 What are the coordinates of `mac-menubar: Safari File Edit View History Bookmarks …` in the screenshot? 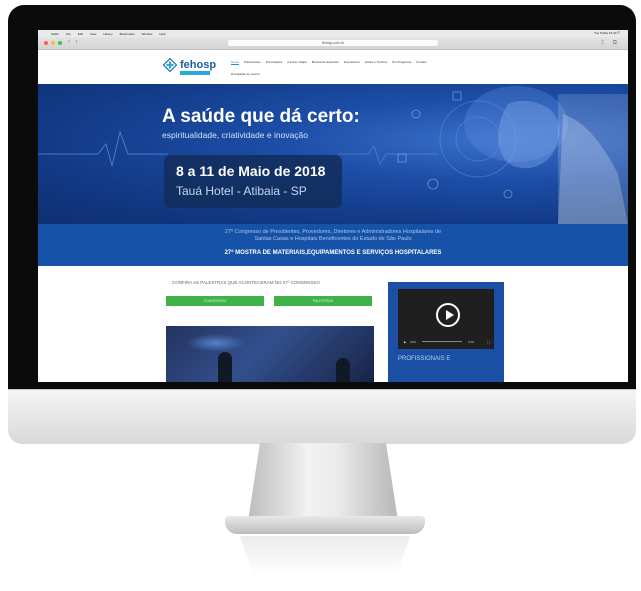 It's located at (333, 33).